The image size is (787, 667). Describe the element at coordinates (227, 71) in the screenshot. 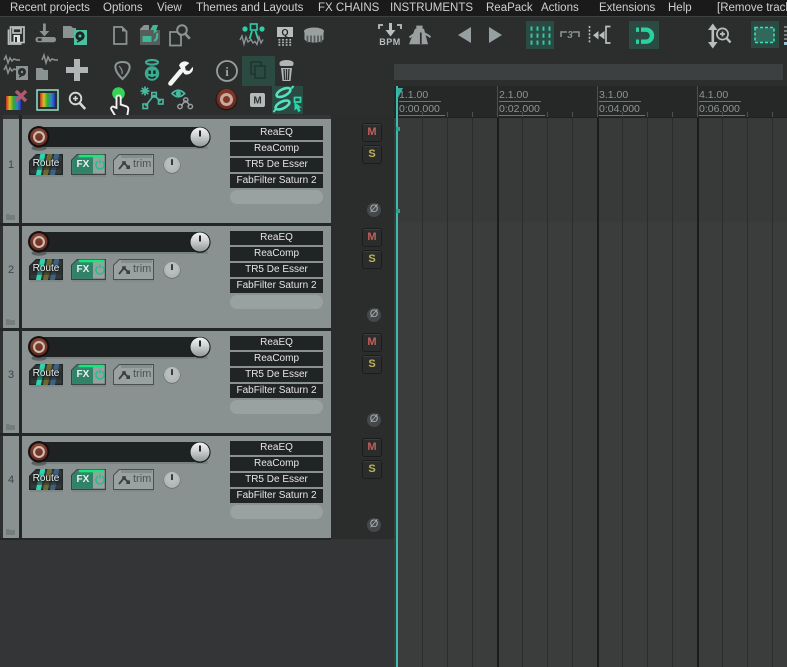

I see `svg-text: i` at that location.